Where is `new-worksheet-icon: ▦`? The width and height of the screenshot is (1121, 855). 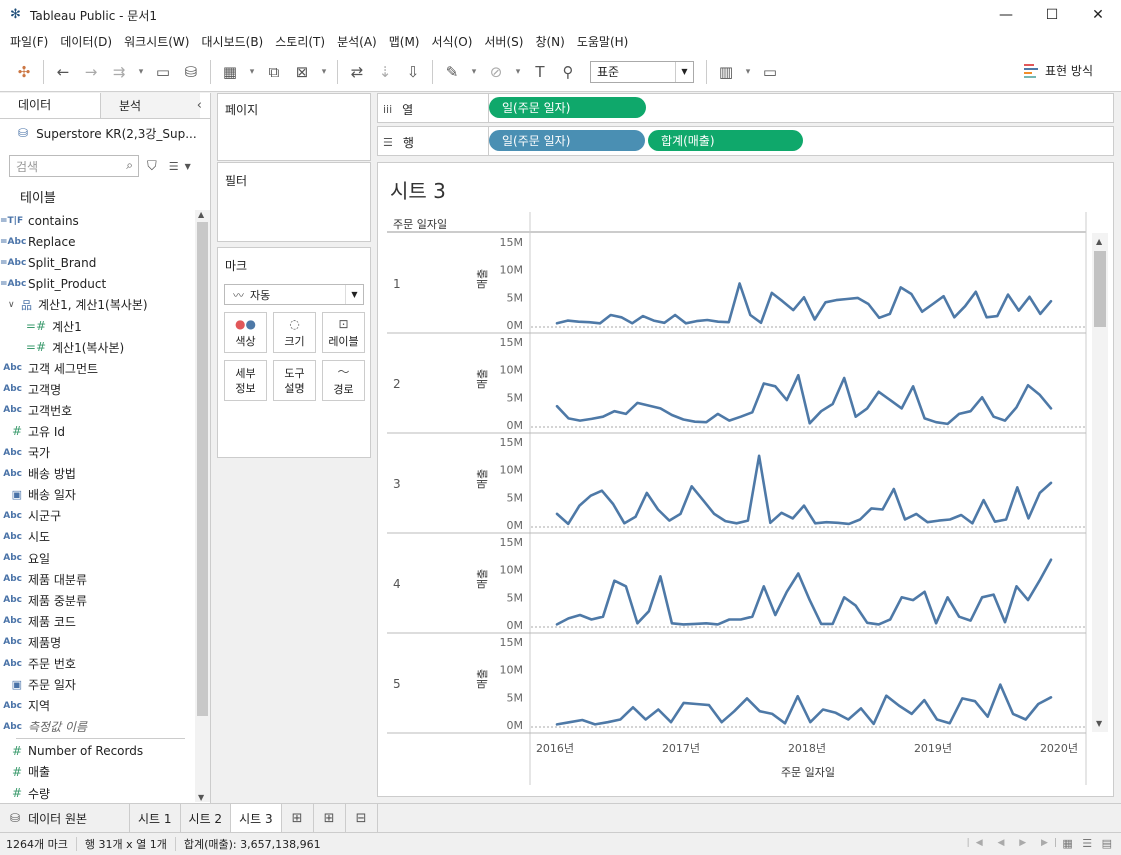
new-worksheet-icon: ▦ is located at coordinates (230, 72).